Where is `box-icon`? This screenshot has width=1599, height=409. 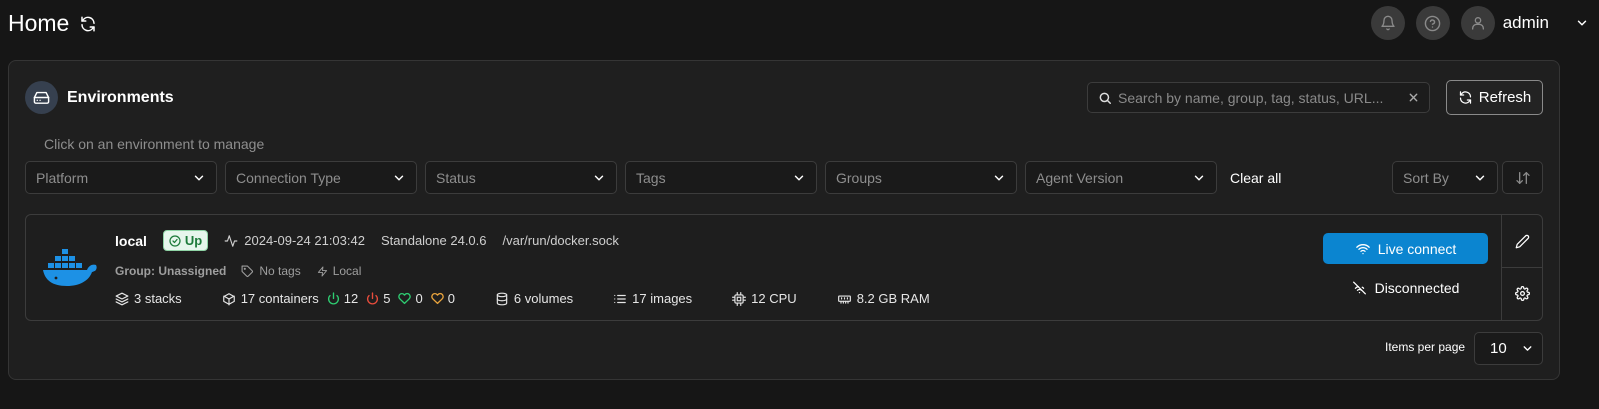
box-icon is located at coordinates (229, 299).